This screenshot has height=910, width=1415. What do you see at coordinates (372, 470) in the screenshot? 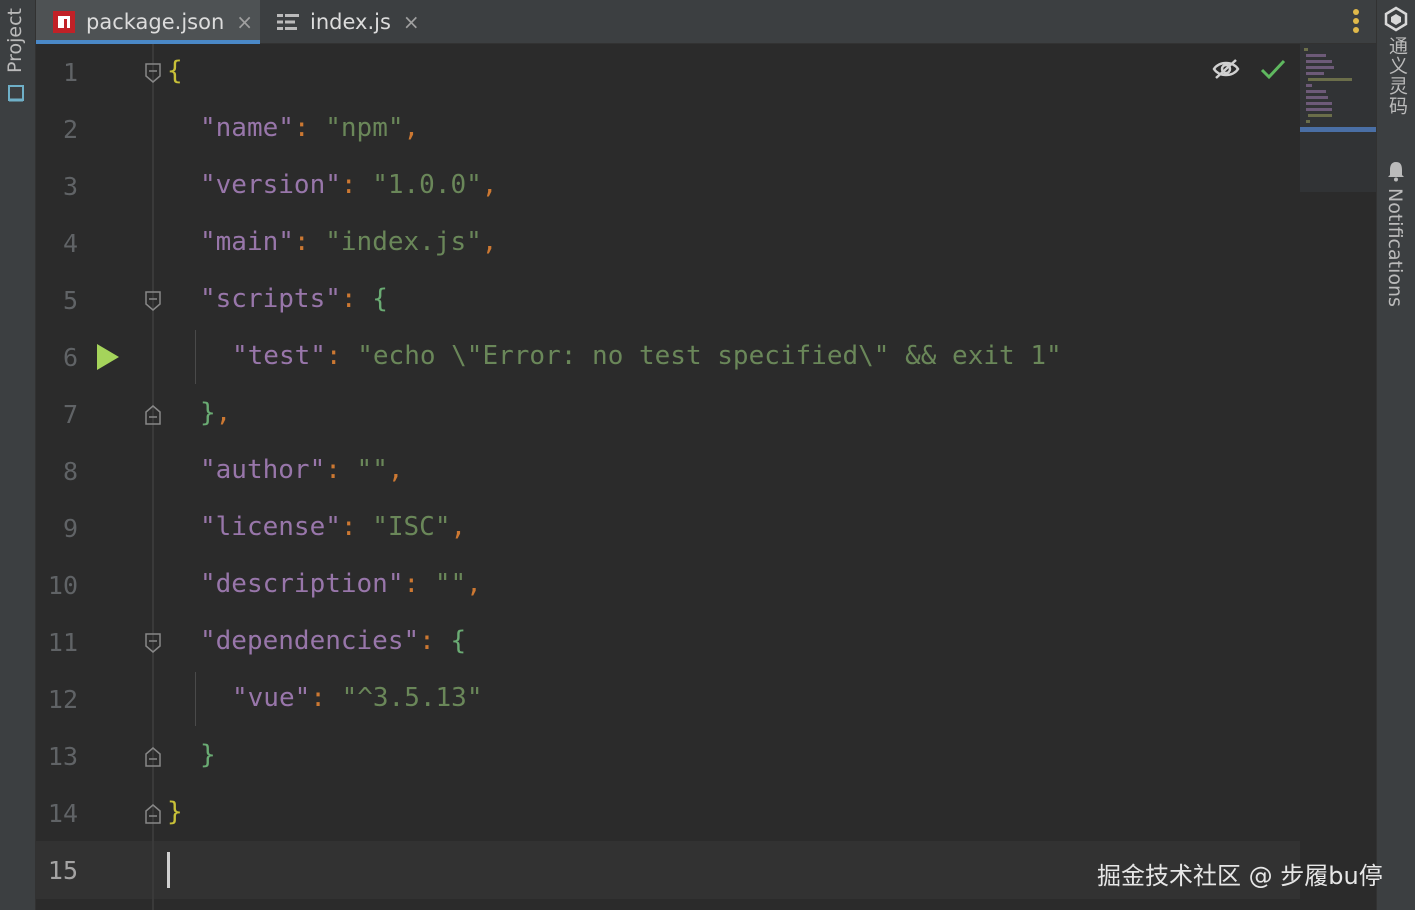
I see `json-value: ""` at bounding box center [372, 470].